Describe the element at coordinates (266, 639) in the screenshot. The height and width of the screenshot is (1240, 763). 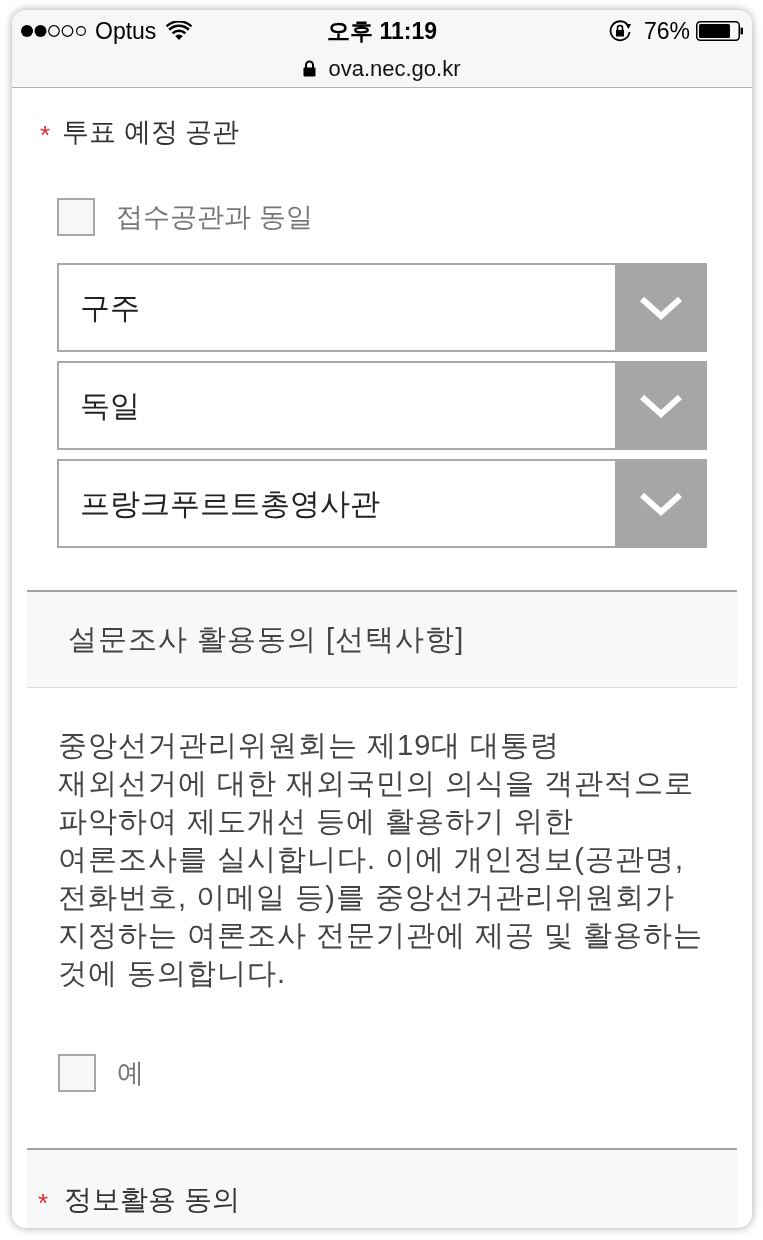
I see `section-title: 설문조사 활용동의 [선택사항]` at that location.